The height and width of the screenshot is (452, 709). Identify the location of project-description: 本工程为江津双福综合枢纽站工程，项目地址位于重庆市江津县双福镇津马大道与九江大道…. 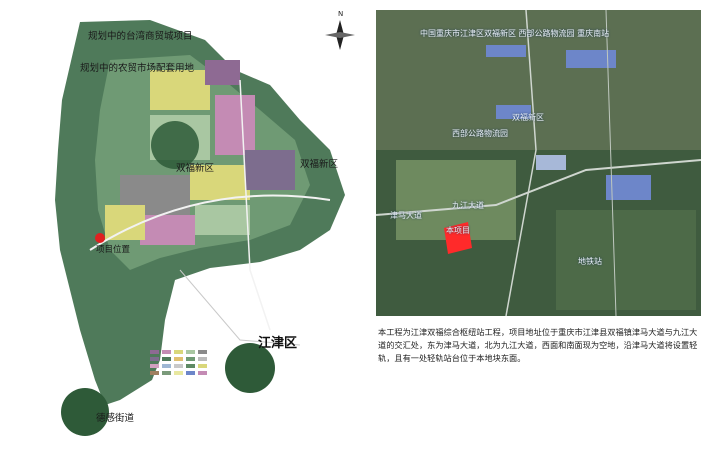
(538, 345).